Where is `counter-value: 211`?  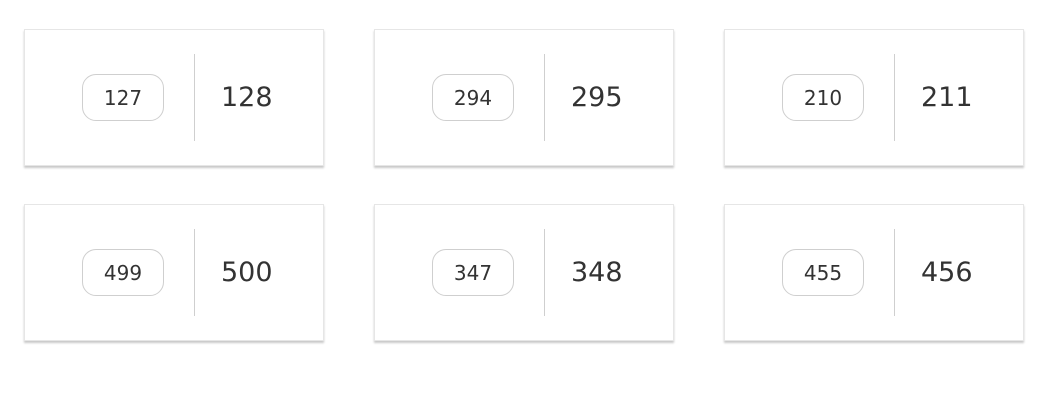 counter-value: 211 is located at coordinates (947, 97).